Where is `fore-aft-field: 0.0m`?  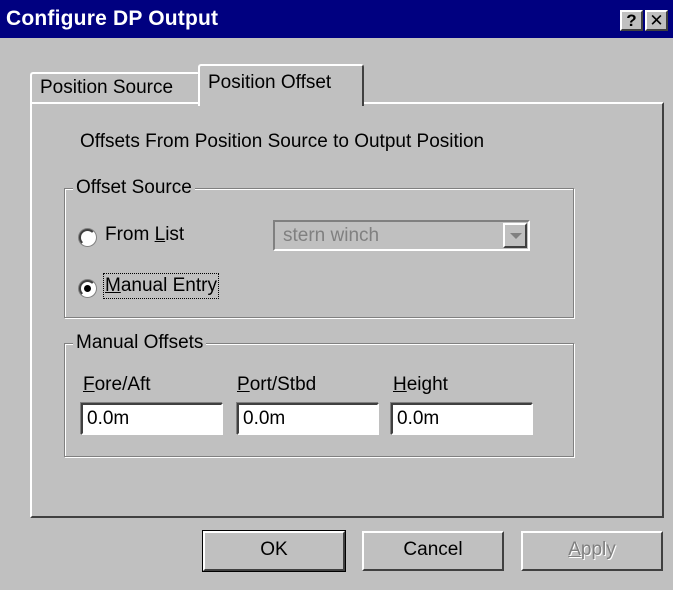 fore-aft-field: 0.0m is located at coordinates (152, 419).